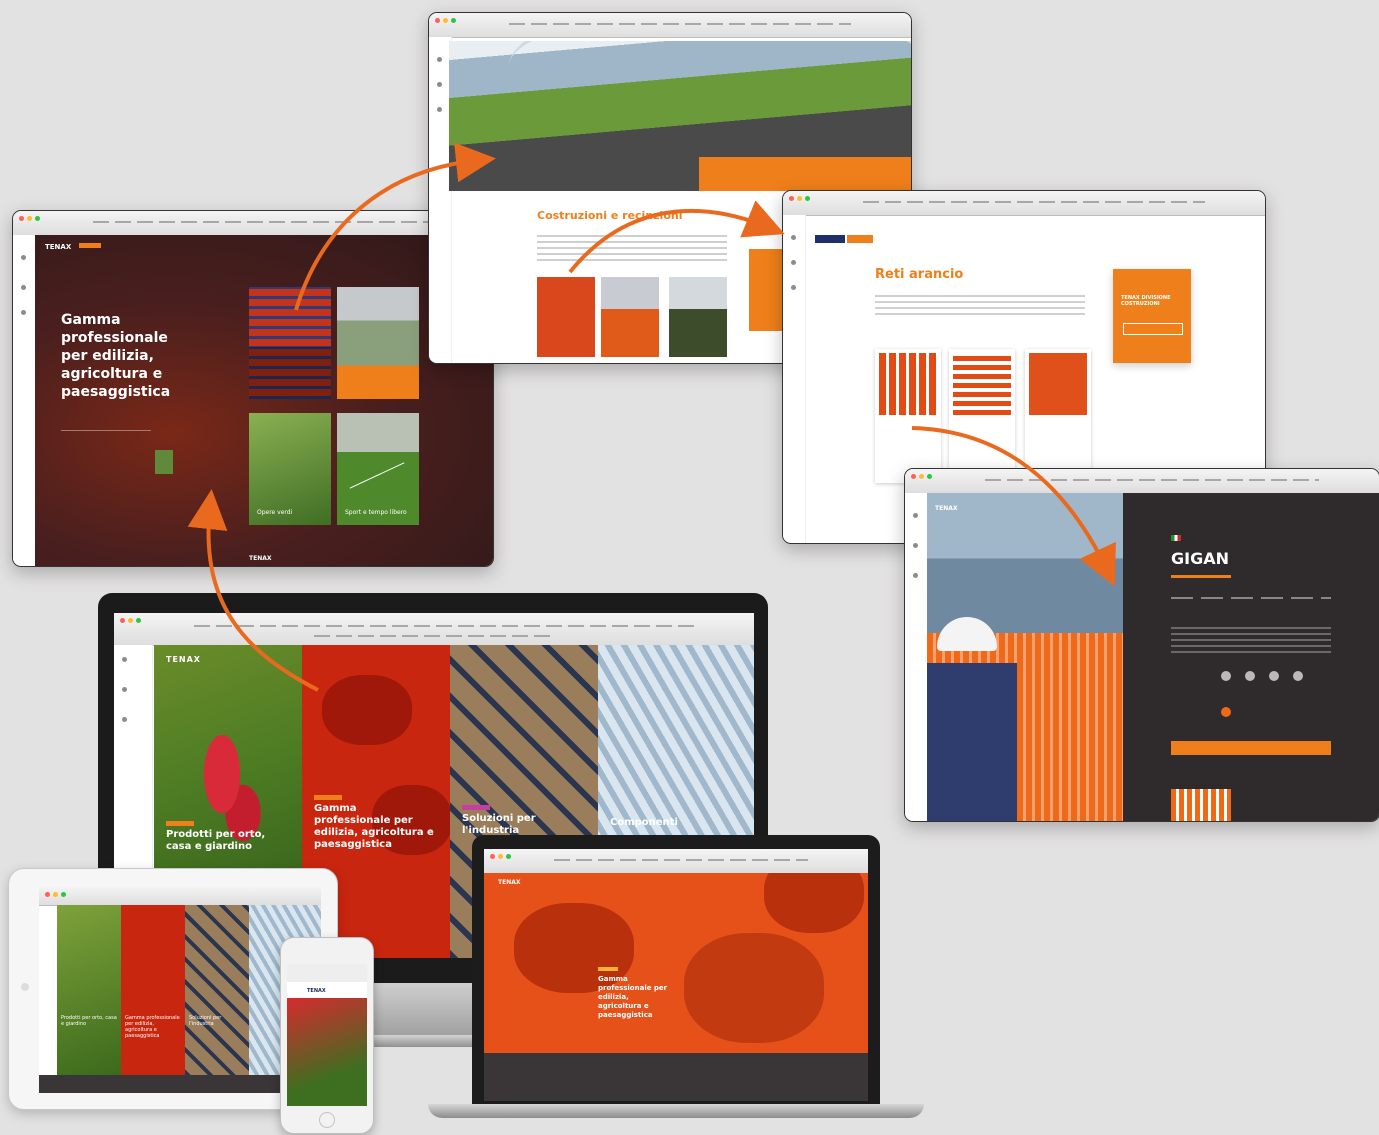  Describe the element at coordinates (183, 659) in the screenshot. I see `tenax-logo: TENAX` at that location.